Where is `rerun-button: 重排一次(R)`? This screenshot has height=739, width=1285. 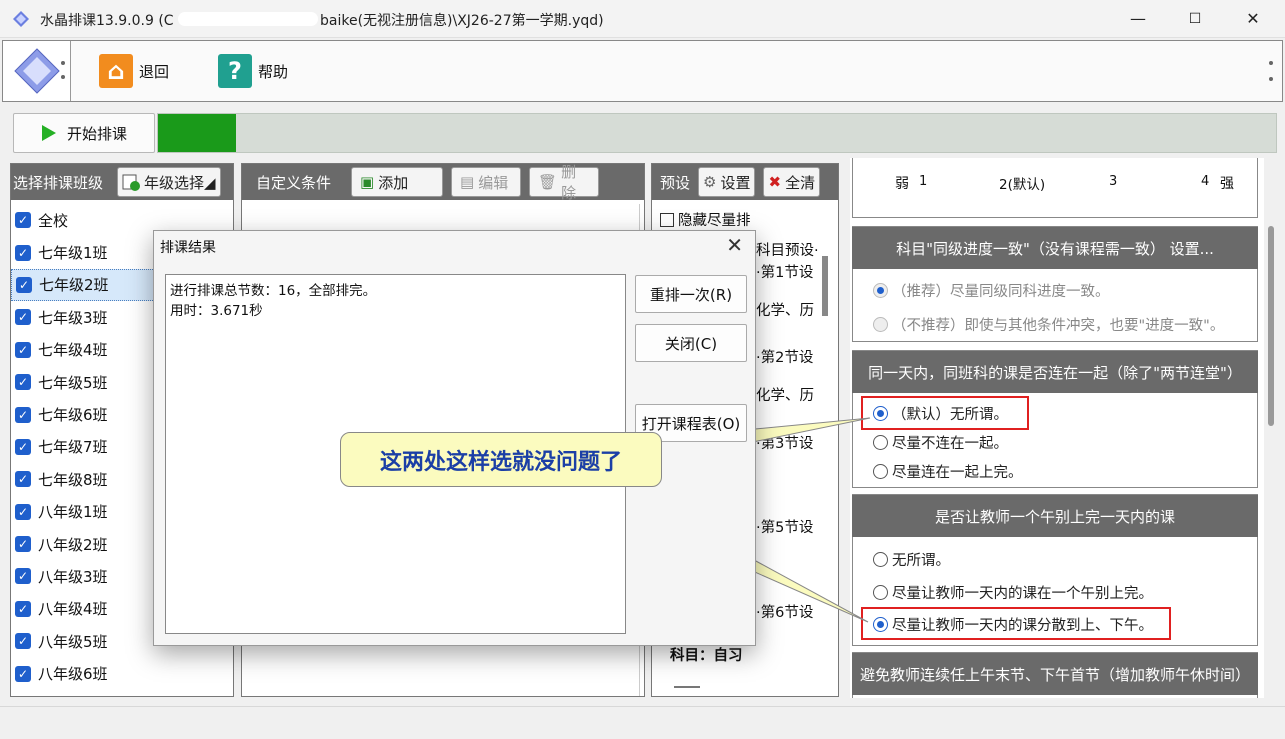
rerun-button: 重排一次(R) is located at coordinates (691, 294).